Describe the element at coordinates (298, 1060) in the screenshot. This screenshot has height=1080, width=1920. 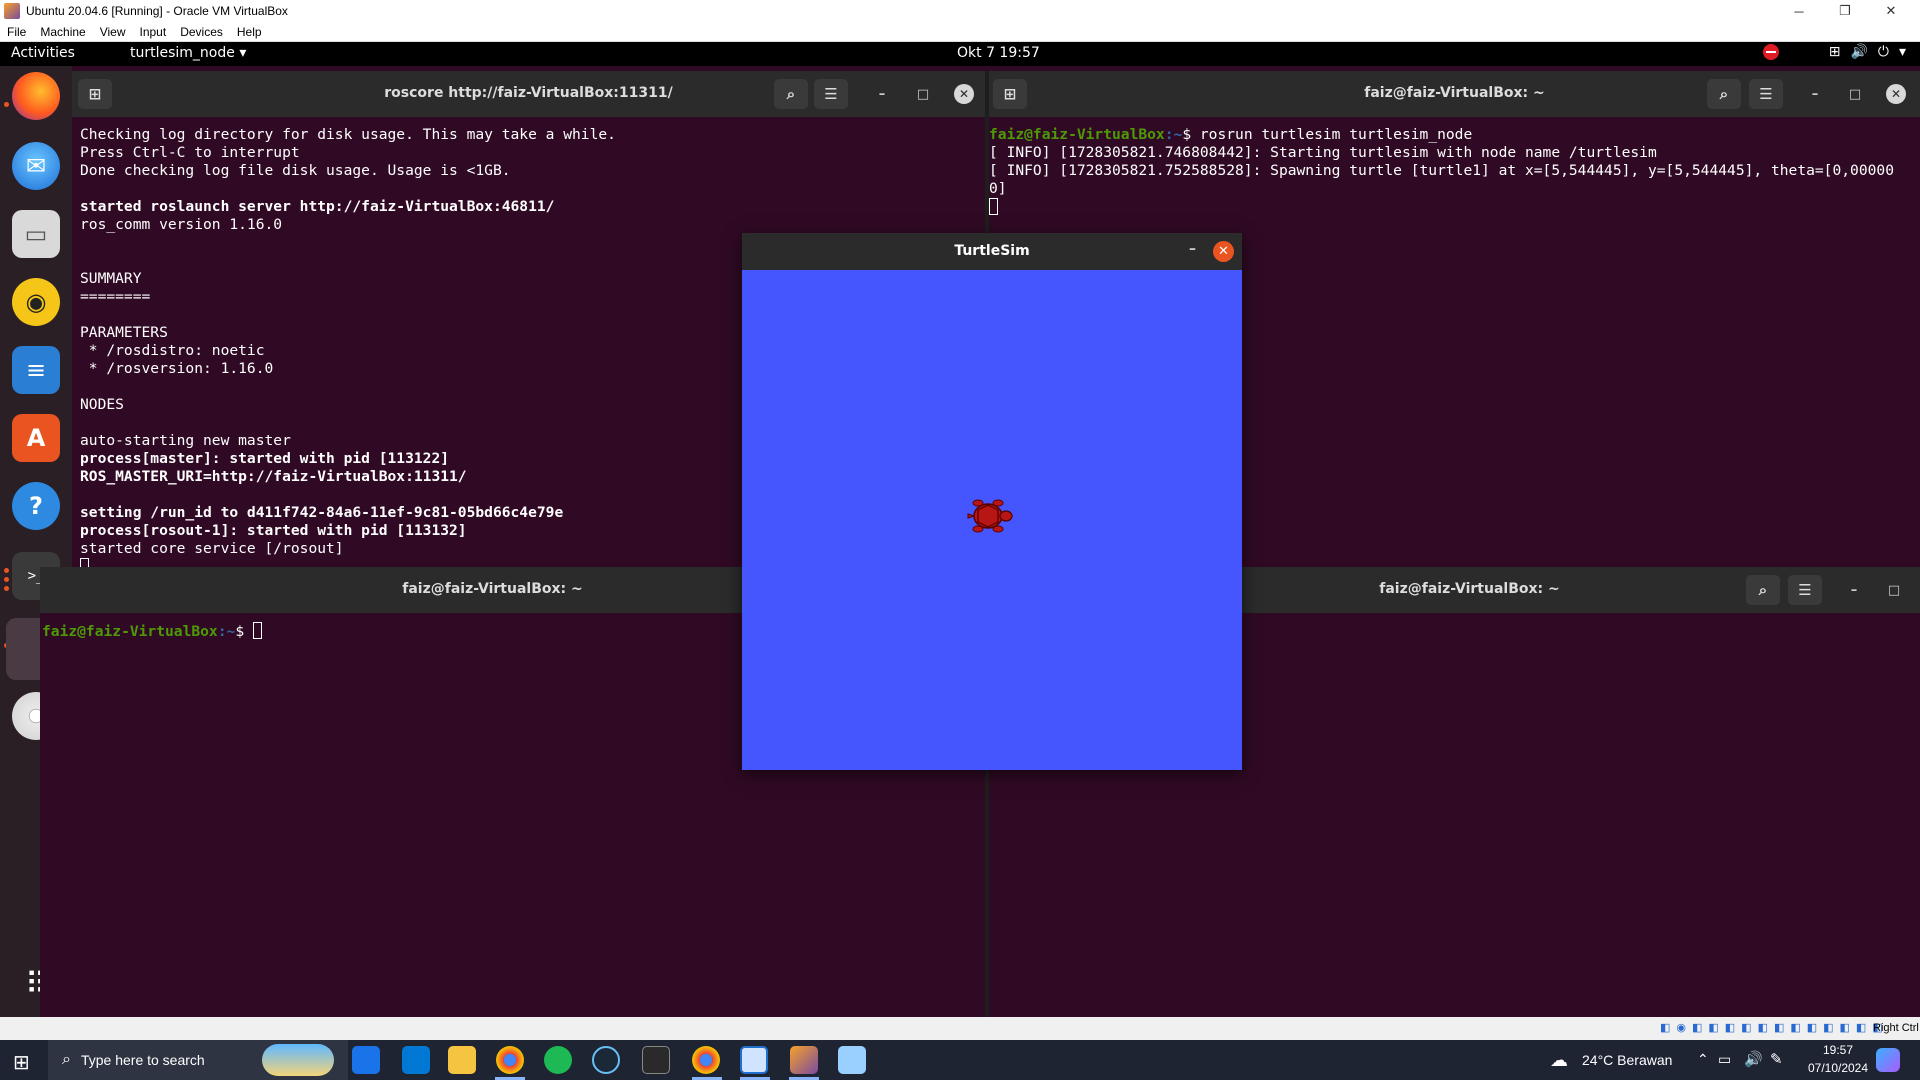
I see `search-highlight-image` at that location.